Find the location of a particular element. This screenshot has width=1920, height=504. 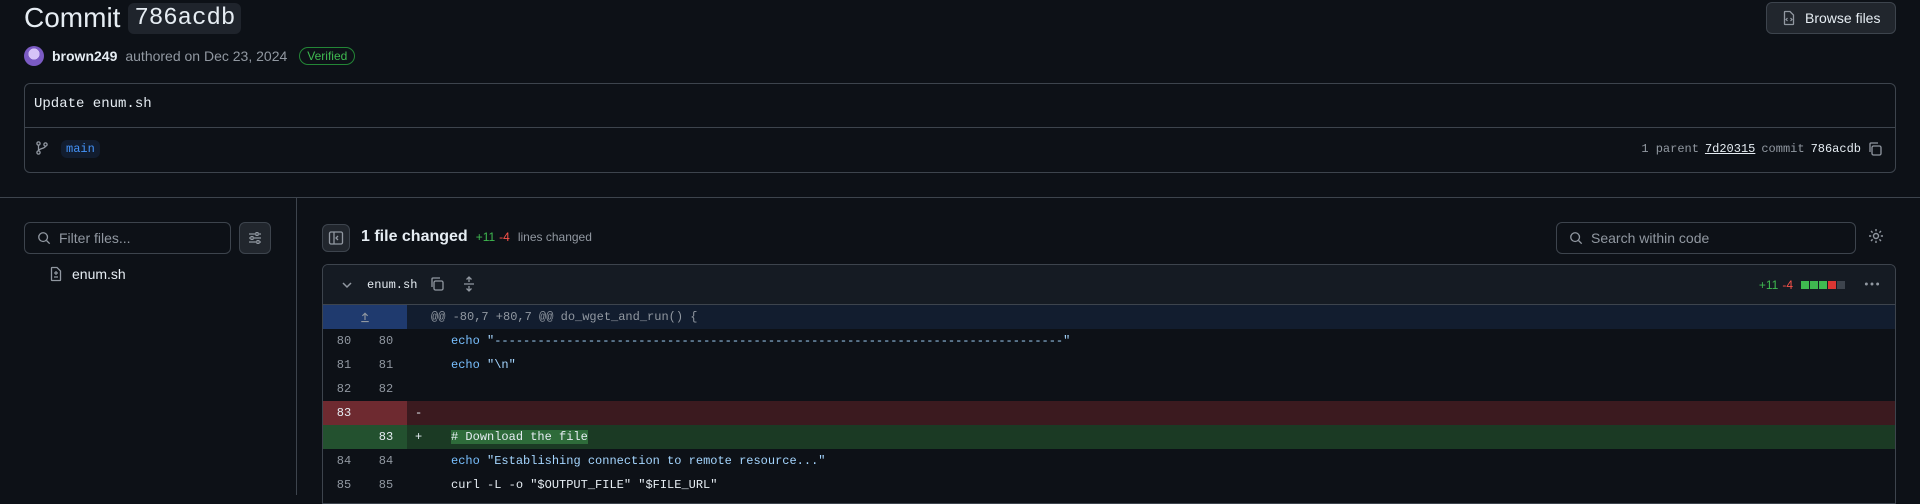

commit-sha-short: 786acdb is located at coordinates (1835, 149).